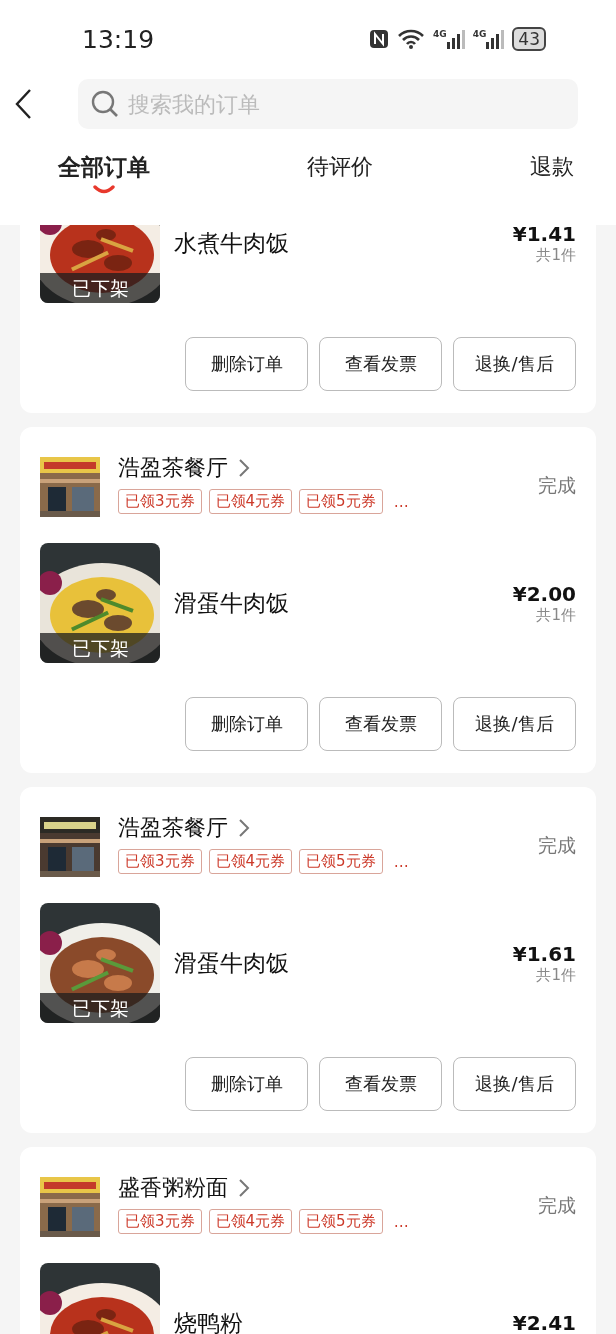 This screenshot has width=616, height=1334. What do you see at coordinates (552, 161) in the screenshot?
I see `order-tab: 退款` at bounding box center [552, 161].